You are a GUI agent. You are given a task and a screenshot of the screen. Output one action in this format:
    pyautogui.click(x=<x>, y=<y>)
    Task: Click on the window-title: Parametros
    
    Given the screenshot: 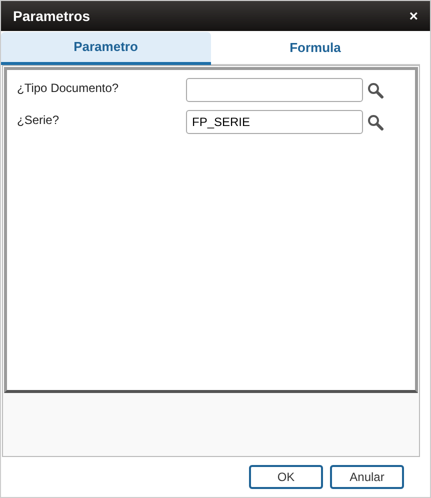 What is the action you would take?
    pyautogui.click(x=51, y=16)
    